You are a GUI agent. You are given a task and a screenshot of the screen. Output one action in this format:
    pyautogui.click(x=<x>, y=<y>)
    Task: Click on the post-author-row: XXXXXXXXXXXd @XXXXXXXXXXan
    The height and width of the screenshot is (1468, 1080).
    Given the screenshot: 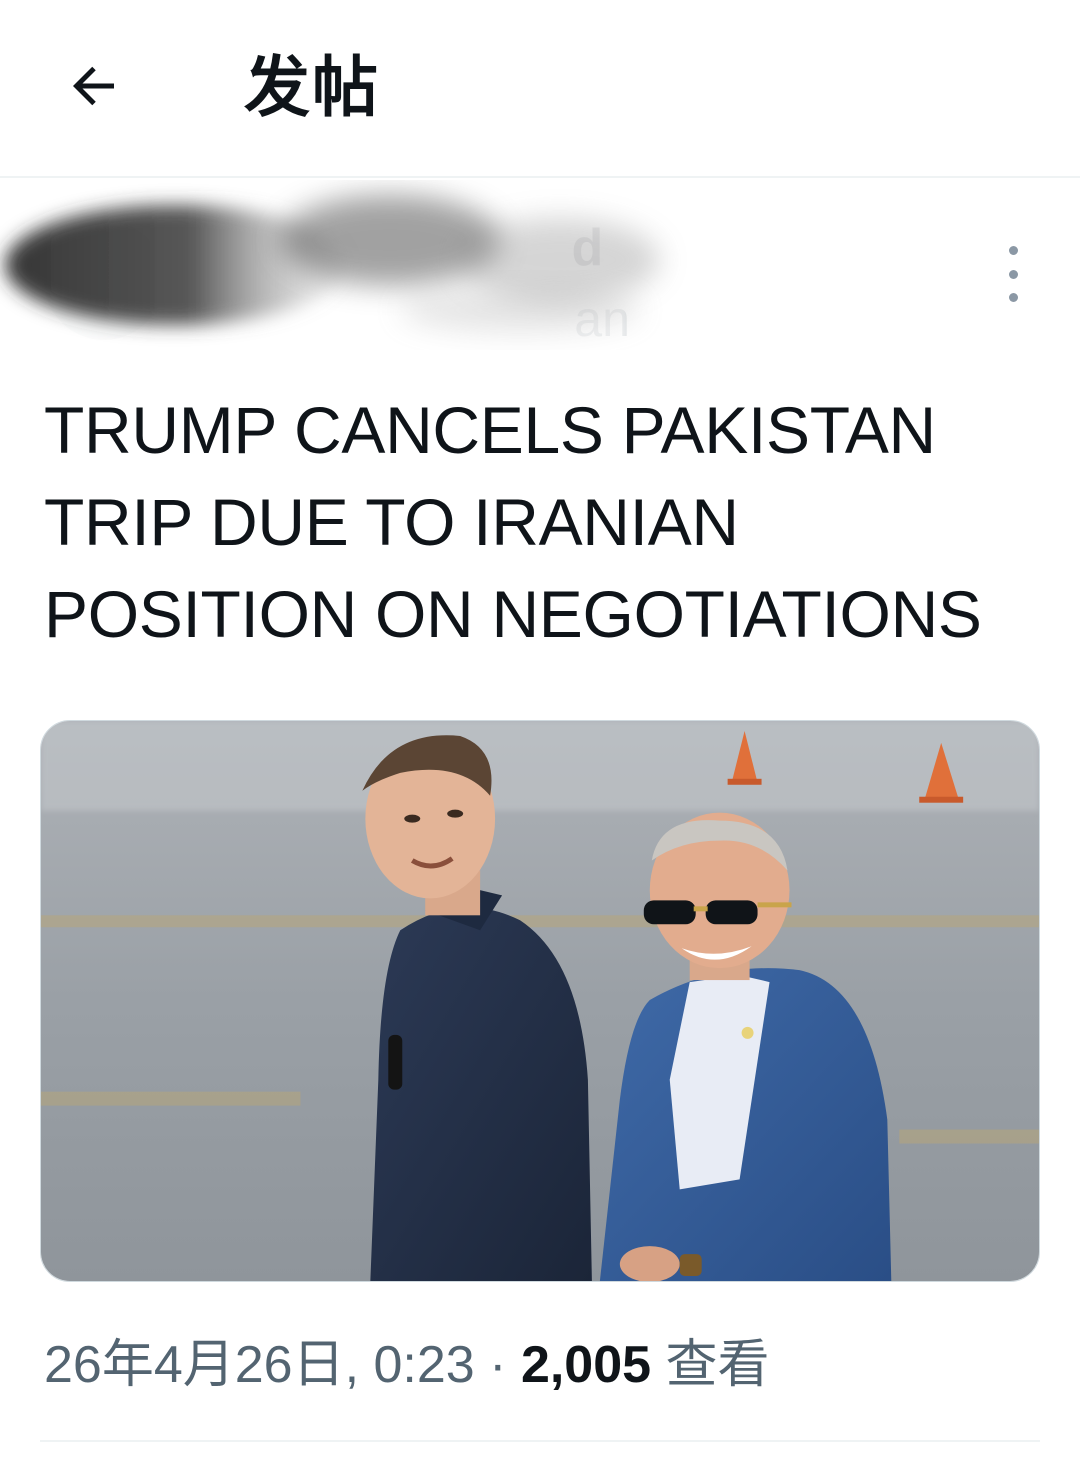 What is the action you would take?
    pyautogui.click(x=540, y=270)
    